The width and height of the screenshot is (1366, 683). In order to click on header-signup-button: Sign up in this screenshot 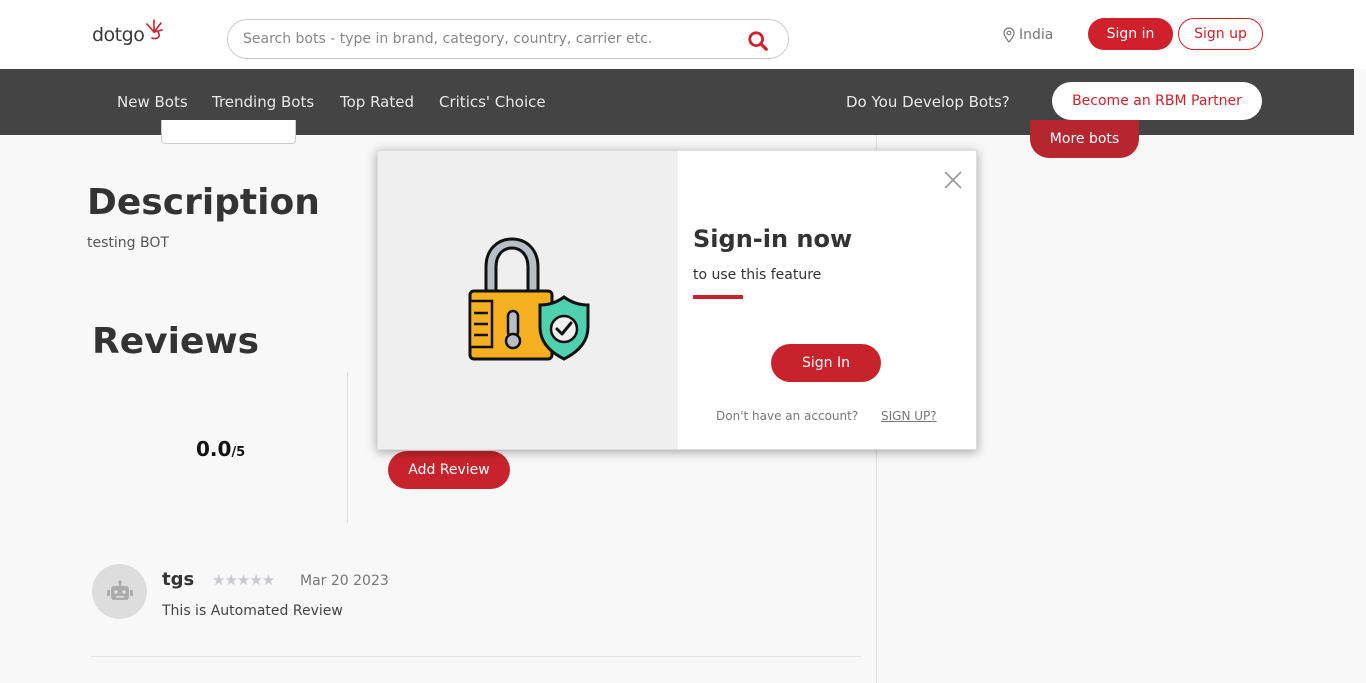, I will do `click(1220, 34)`.